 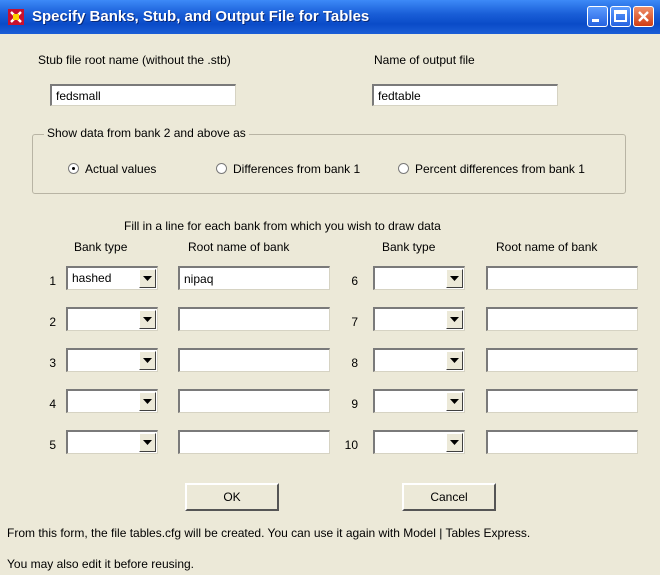 I want to click on bank-row-number: 7, so click(x=354, y=322).